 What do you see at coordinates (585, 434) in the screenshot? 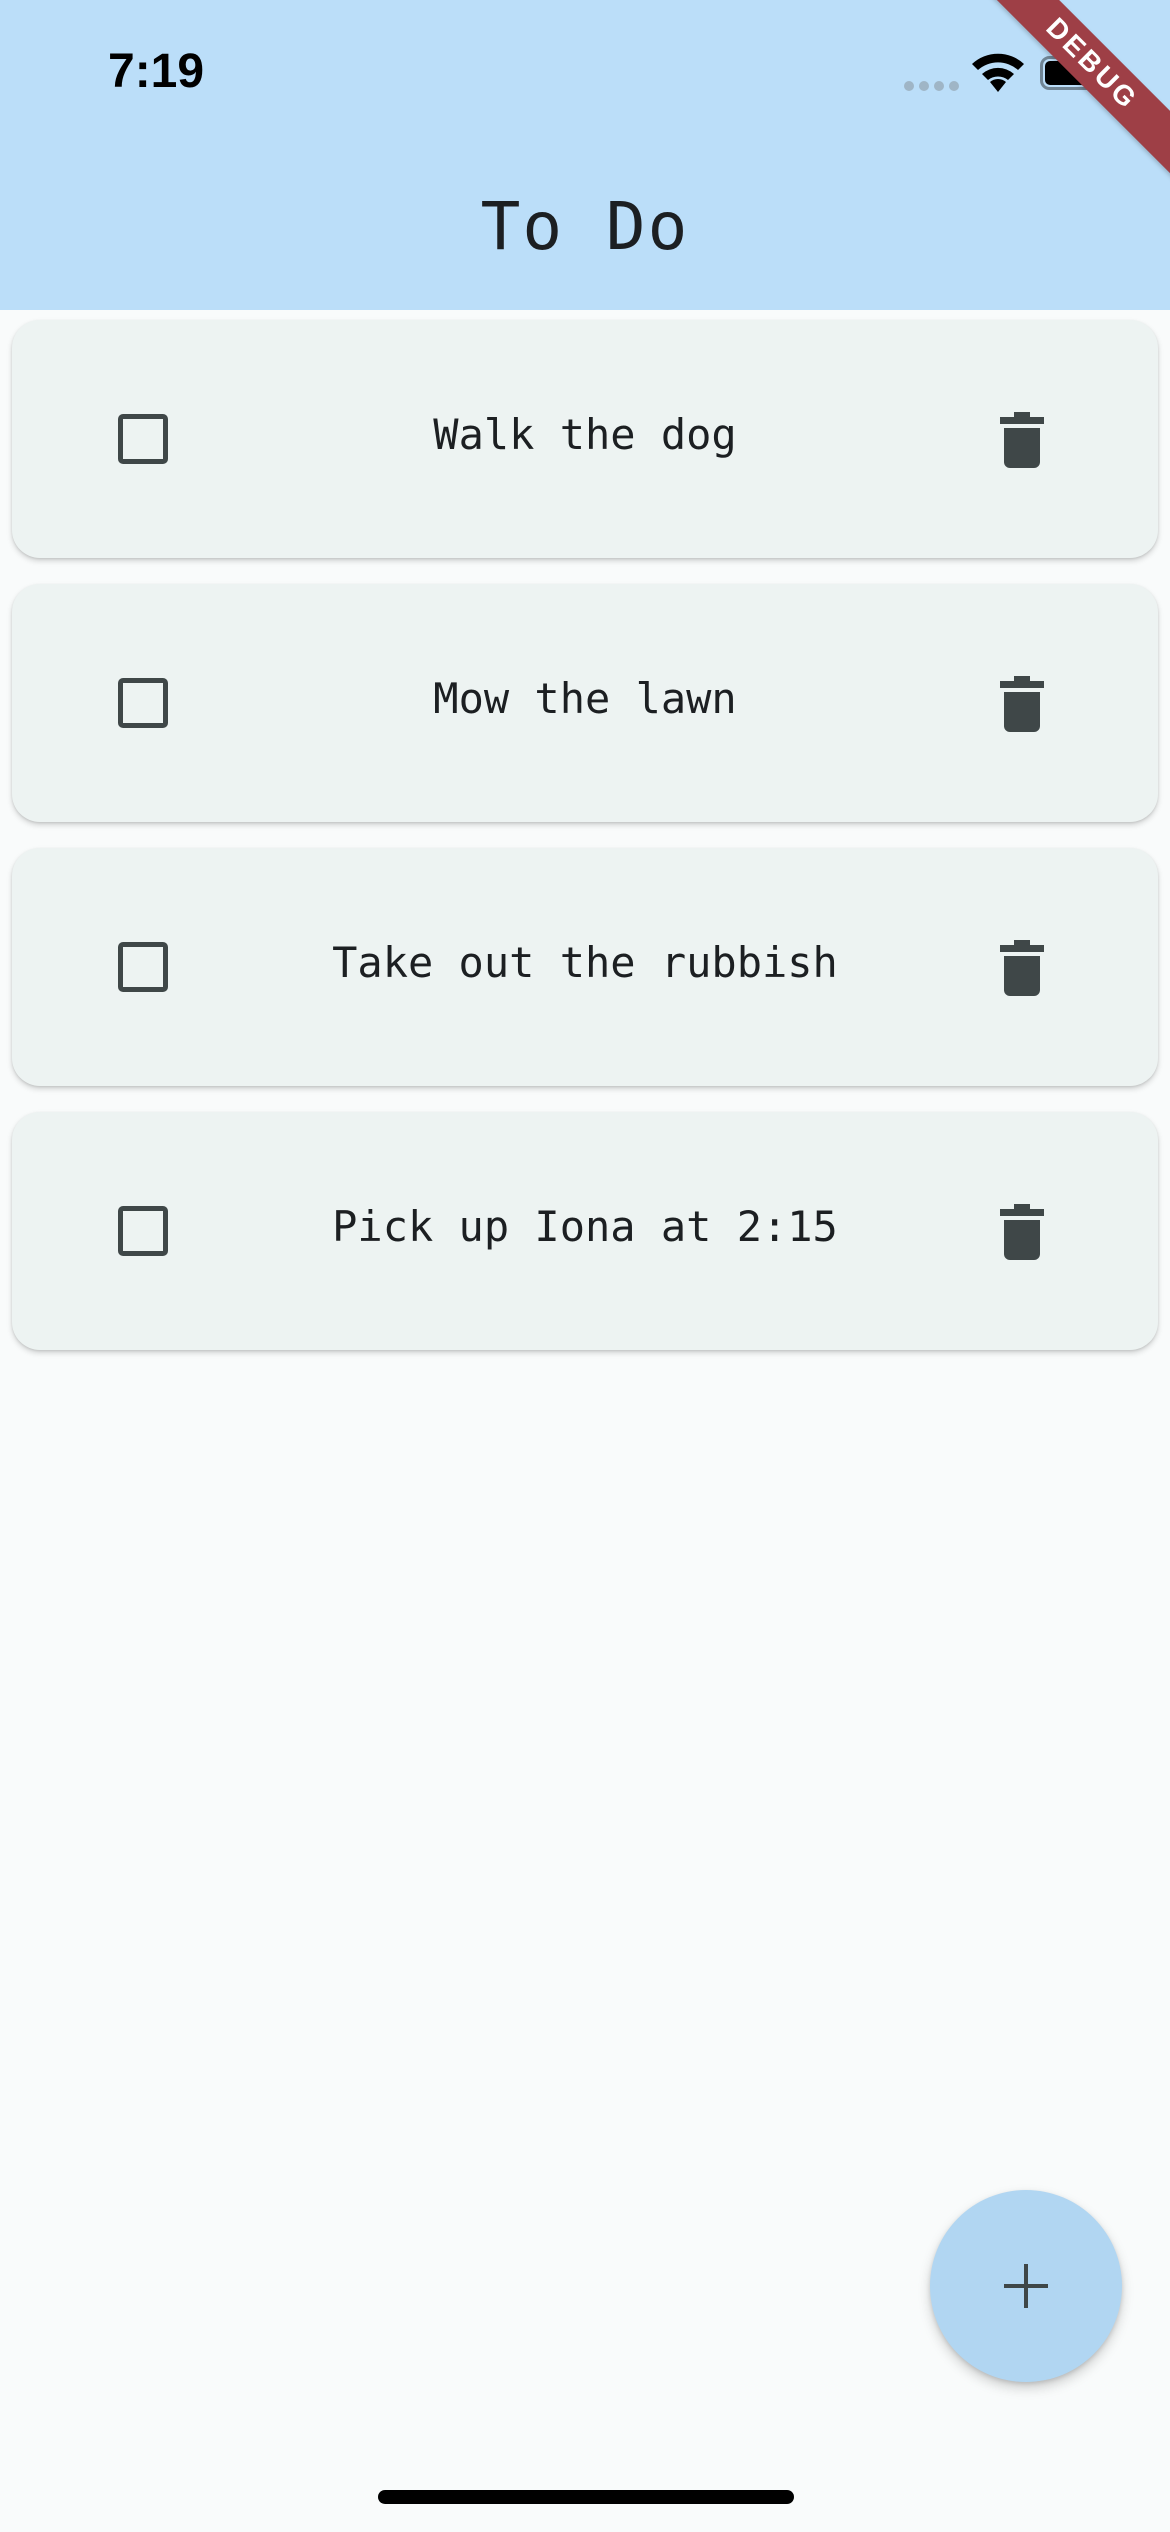
I see `todo-item-text: Walk the dog` at bounding box center [585, 434].